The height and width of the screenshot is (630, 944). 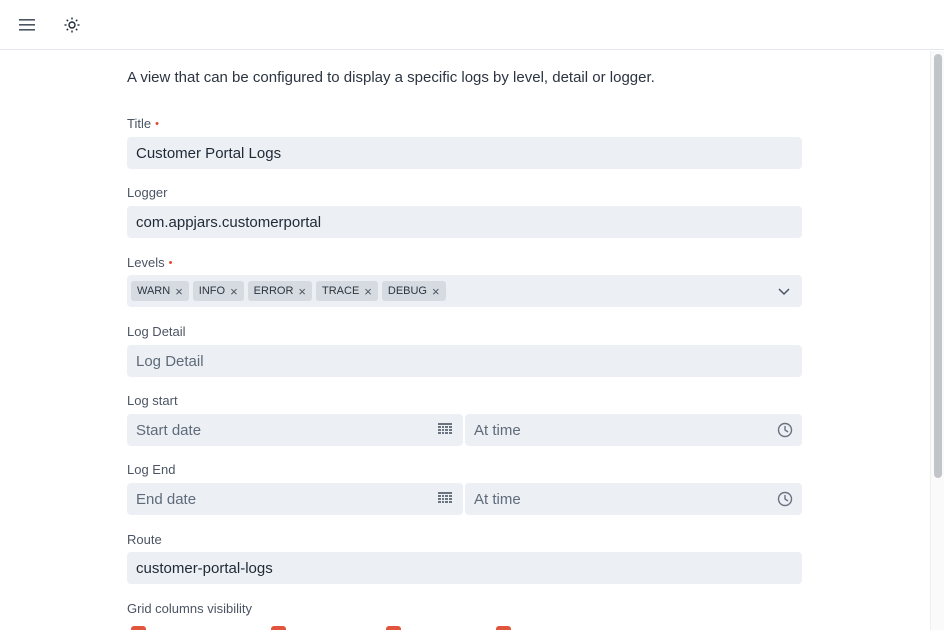 What do you see at coordinates (295, 499) in the screenshot?
I see `log-end-date-field: End date` at bounding box center [295, 499].